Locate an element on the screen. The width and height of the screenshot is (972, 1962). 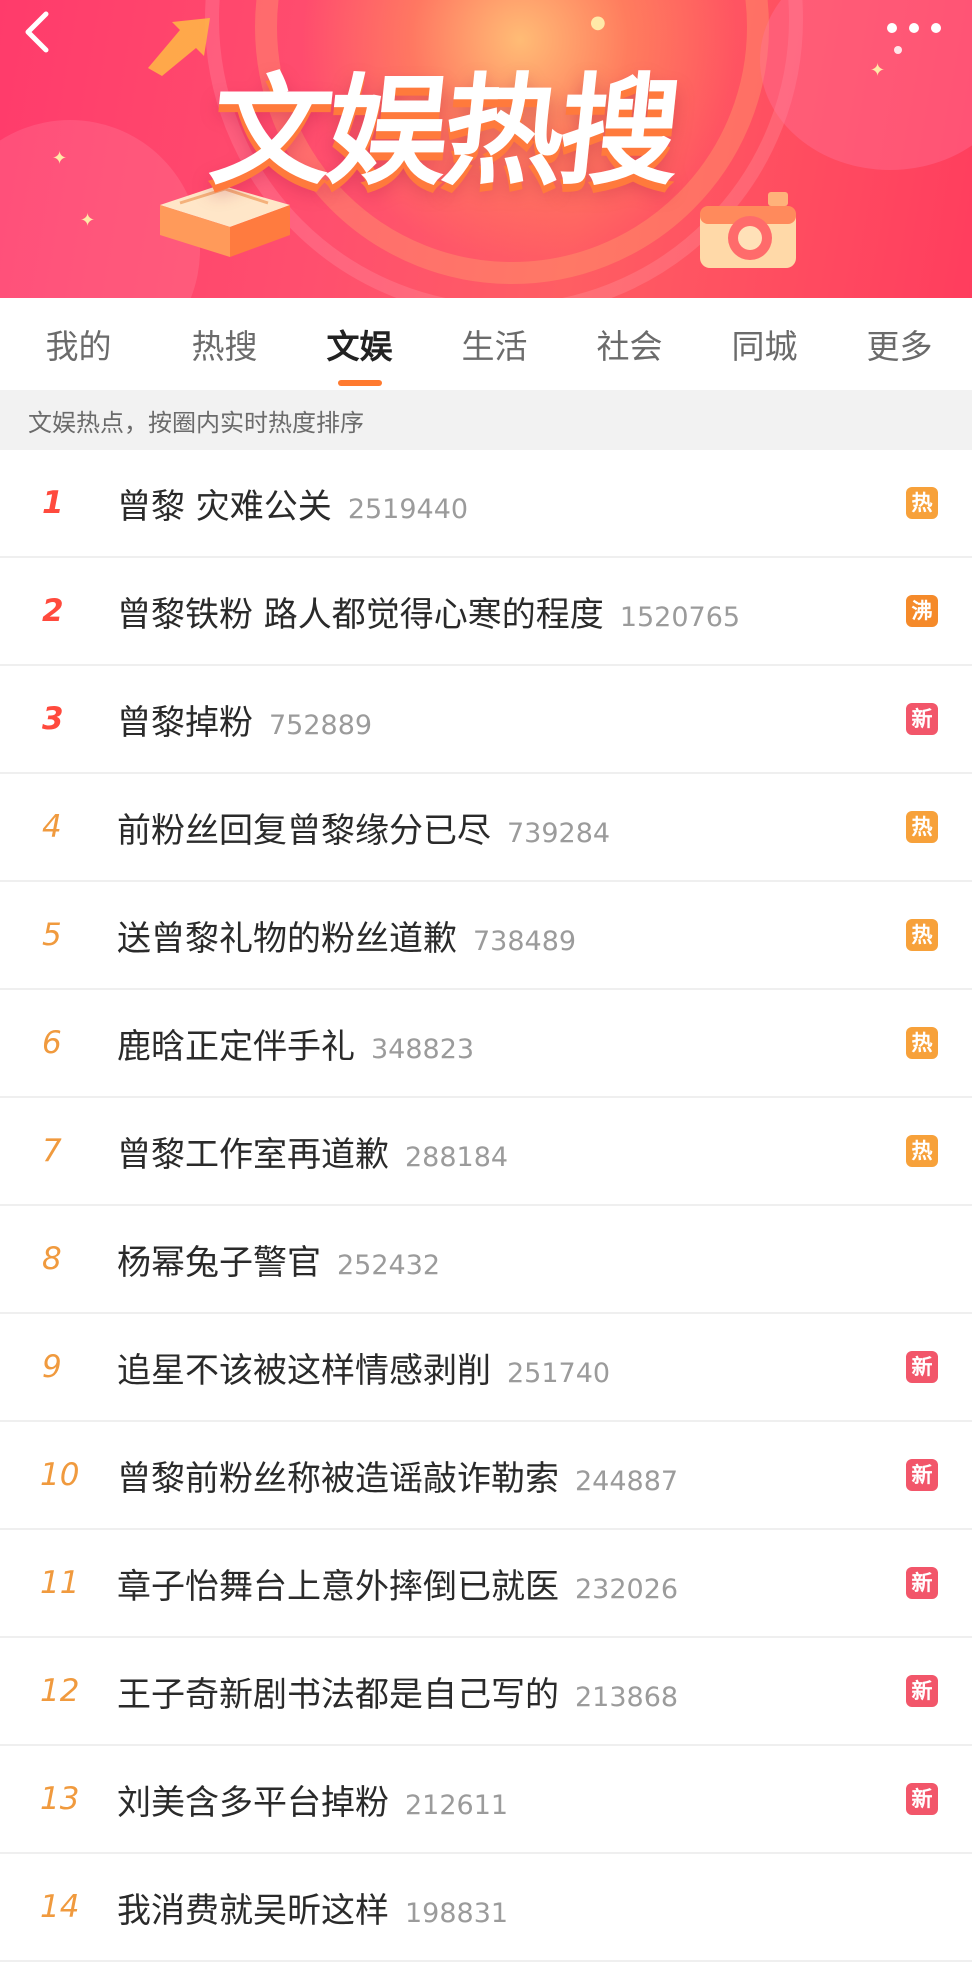
list-item: 9 追星不该被这样情感剥削 251740 新 is located at coordinates (486, 1368).